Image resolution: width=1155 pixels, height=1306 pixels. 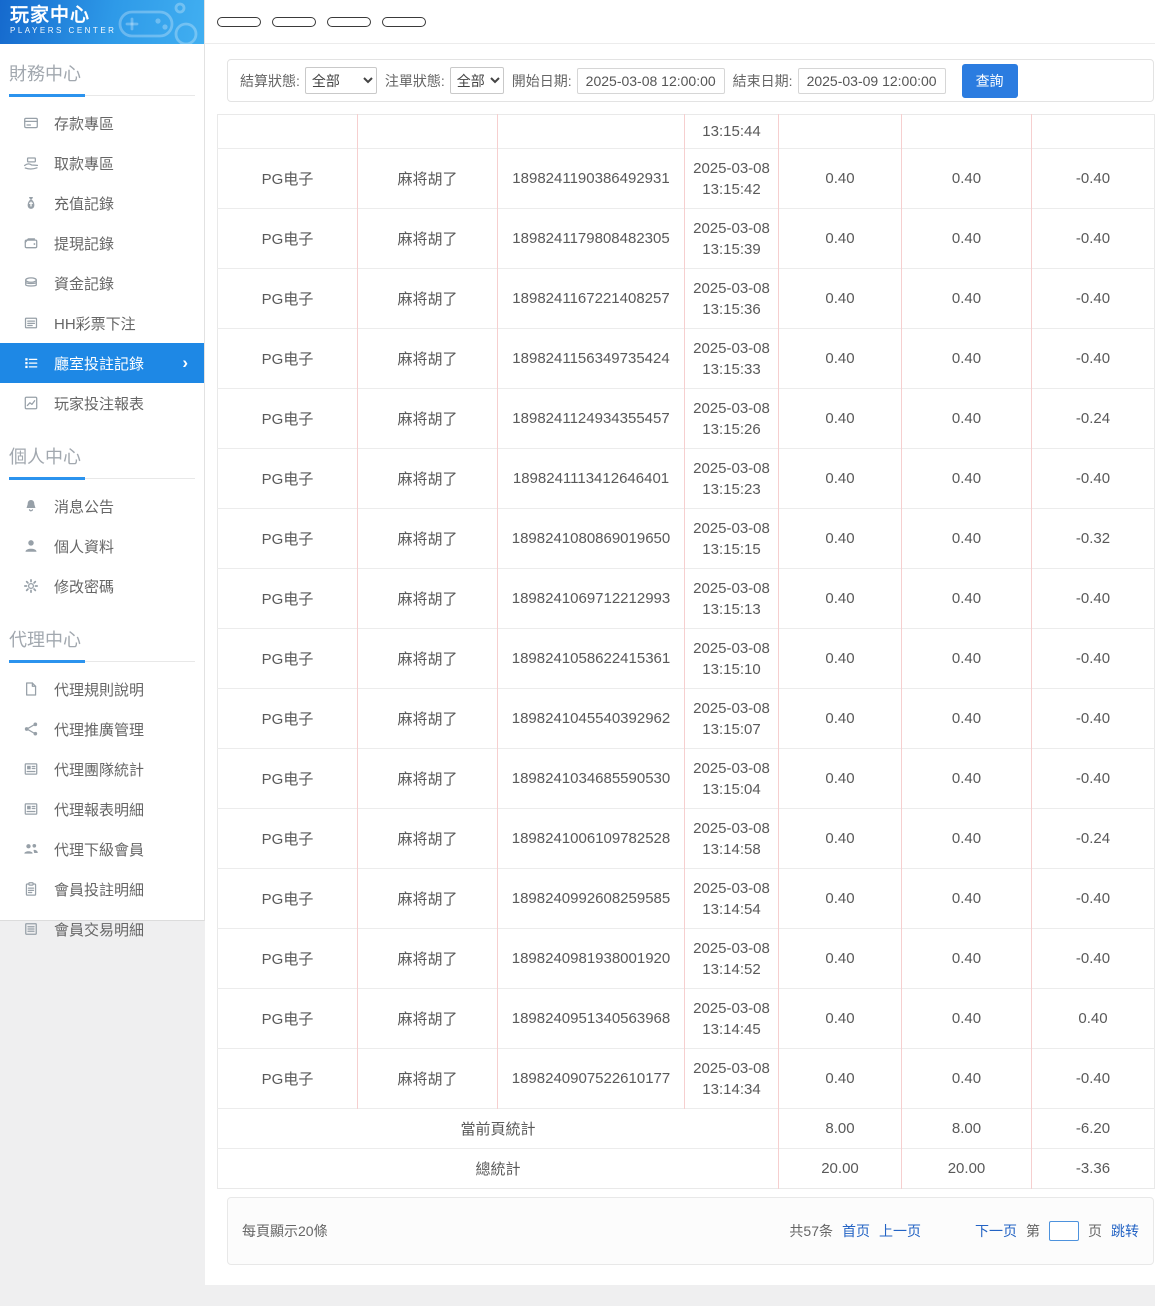 I want to click on sidebar-item-label: 玩家投注報表, so click(x=99, y=404).